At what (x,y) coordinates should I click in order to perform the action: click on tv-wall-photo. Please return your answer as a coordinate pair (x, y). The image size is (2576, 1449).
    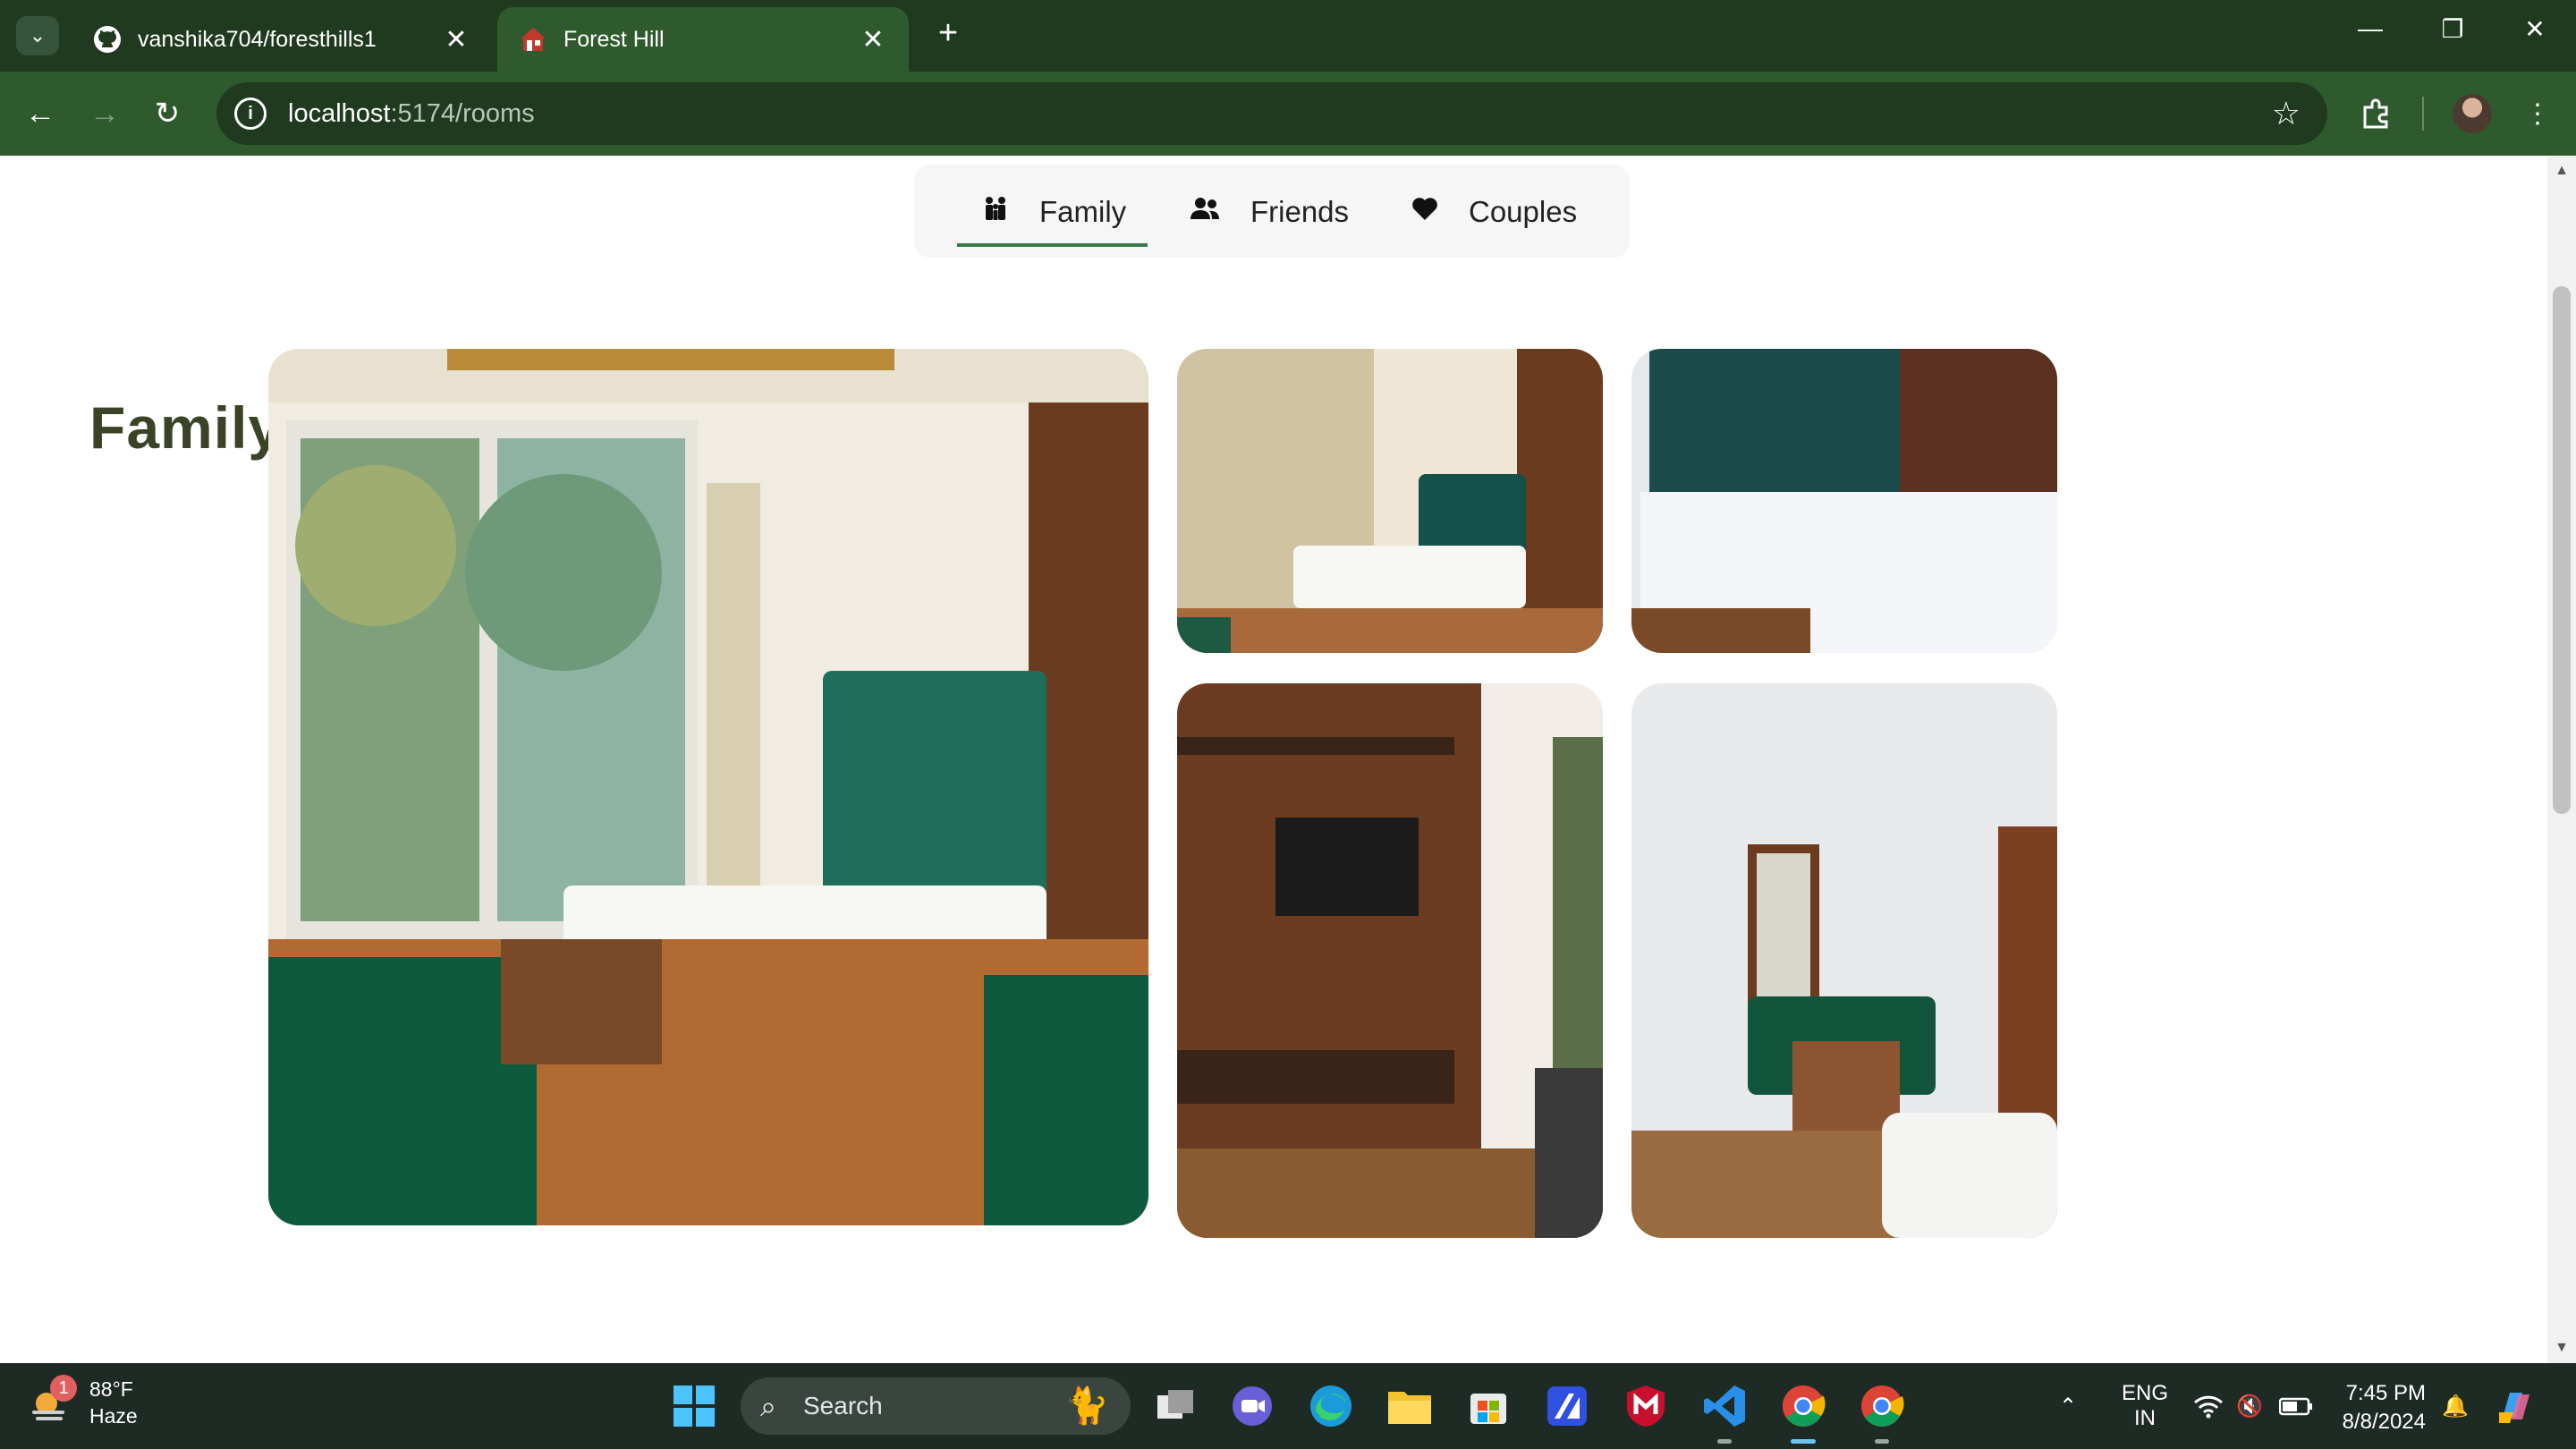
    Looking at the image, I should click on (1390, 960).